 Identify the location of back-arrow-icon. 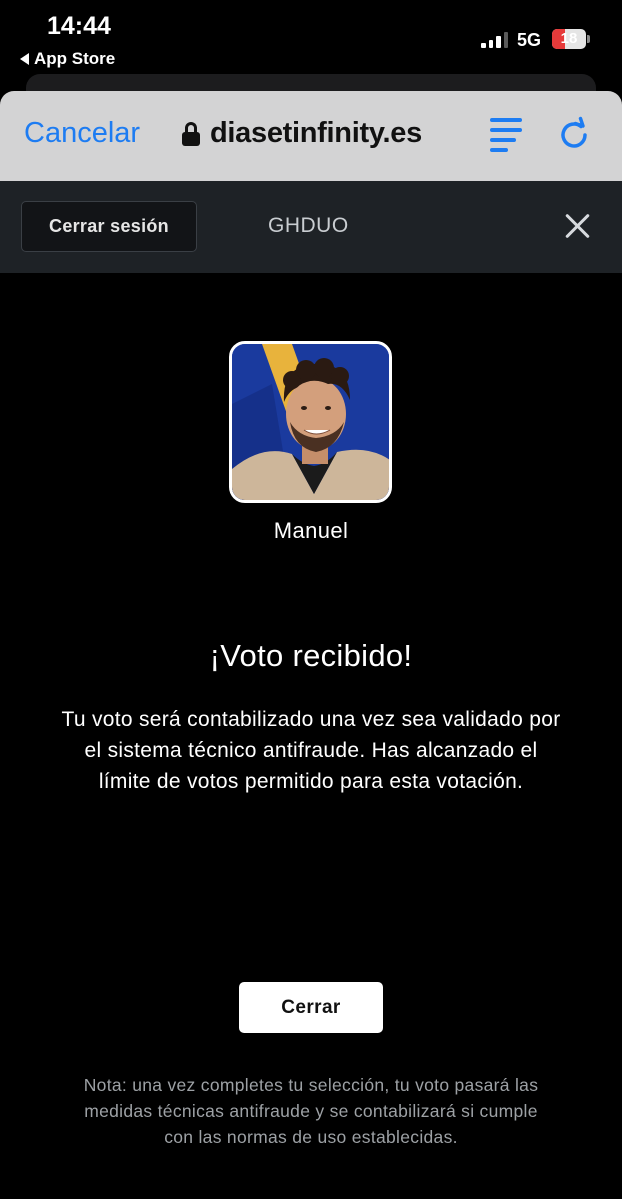
(24, 59).